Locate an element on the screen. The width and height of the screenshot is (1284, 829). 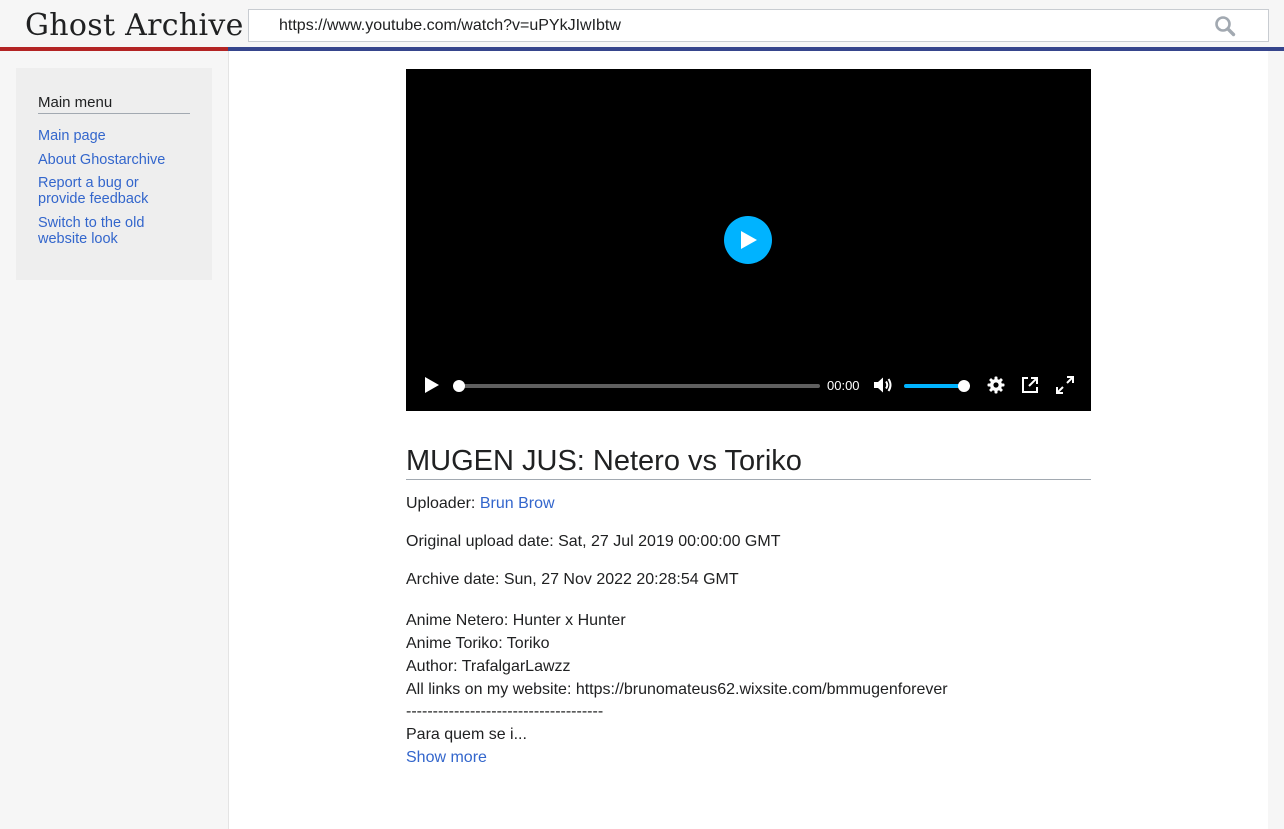
play-button is located at coordinates (432, 387).